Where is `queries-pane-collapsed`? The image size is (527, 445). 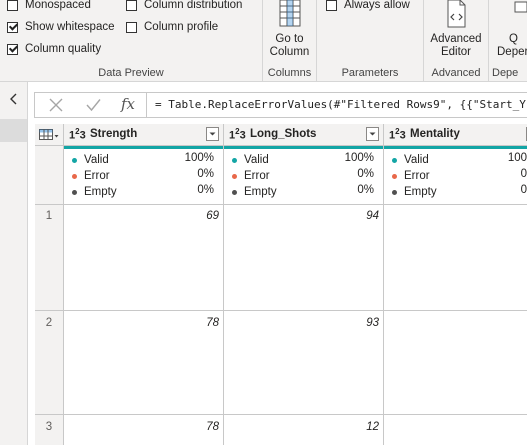 queries-pane-collapsed is located at coordinates (14, 263).